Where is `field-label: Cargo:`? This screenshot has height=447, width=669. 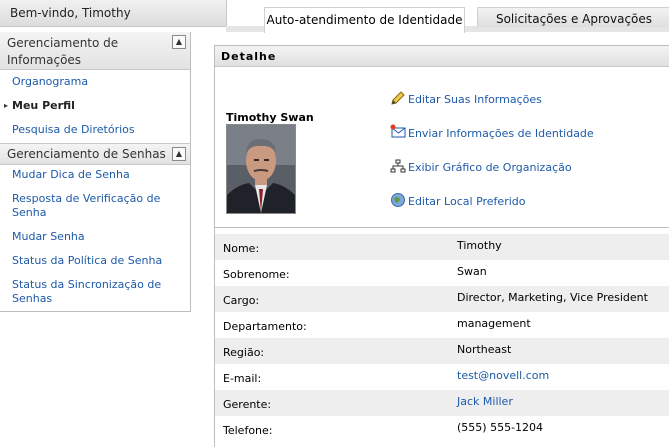
field-label: Cargo: is located at coordinates (241, 300).